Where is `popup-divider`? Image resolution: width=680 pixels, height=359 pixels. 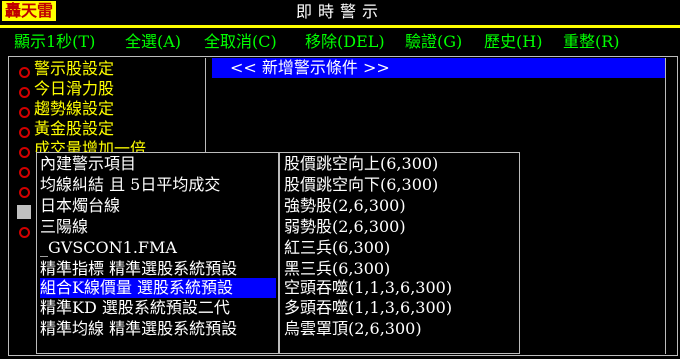 popup-divider is located at coordinates (279, 253).